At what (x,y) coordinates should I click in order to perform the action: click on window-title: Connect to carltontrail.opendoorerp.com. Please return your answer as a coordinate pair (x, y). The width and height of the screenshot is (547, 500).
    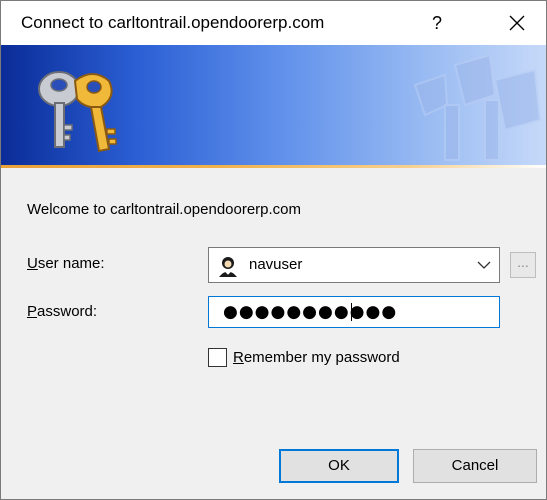
    Looking at the image, I should click on (173, 22).